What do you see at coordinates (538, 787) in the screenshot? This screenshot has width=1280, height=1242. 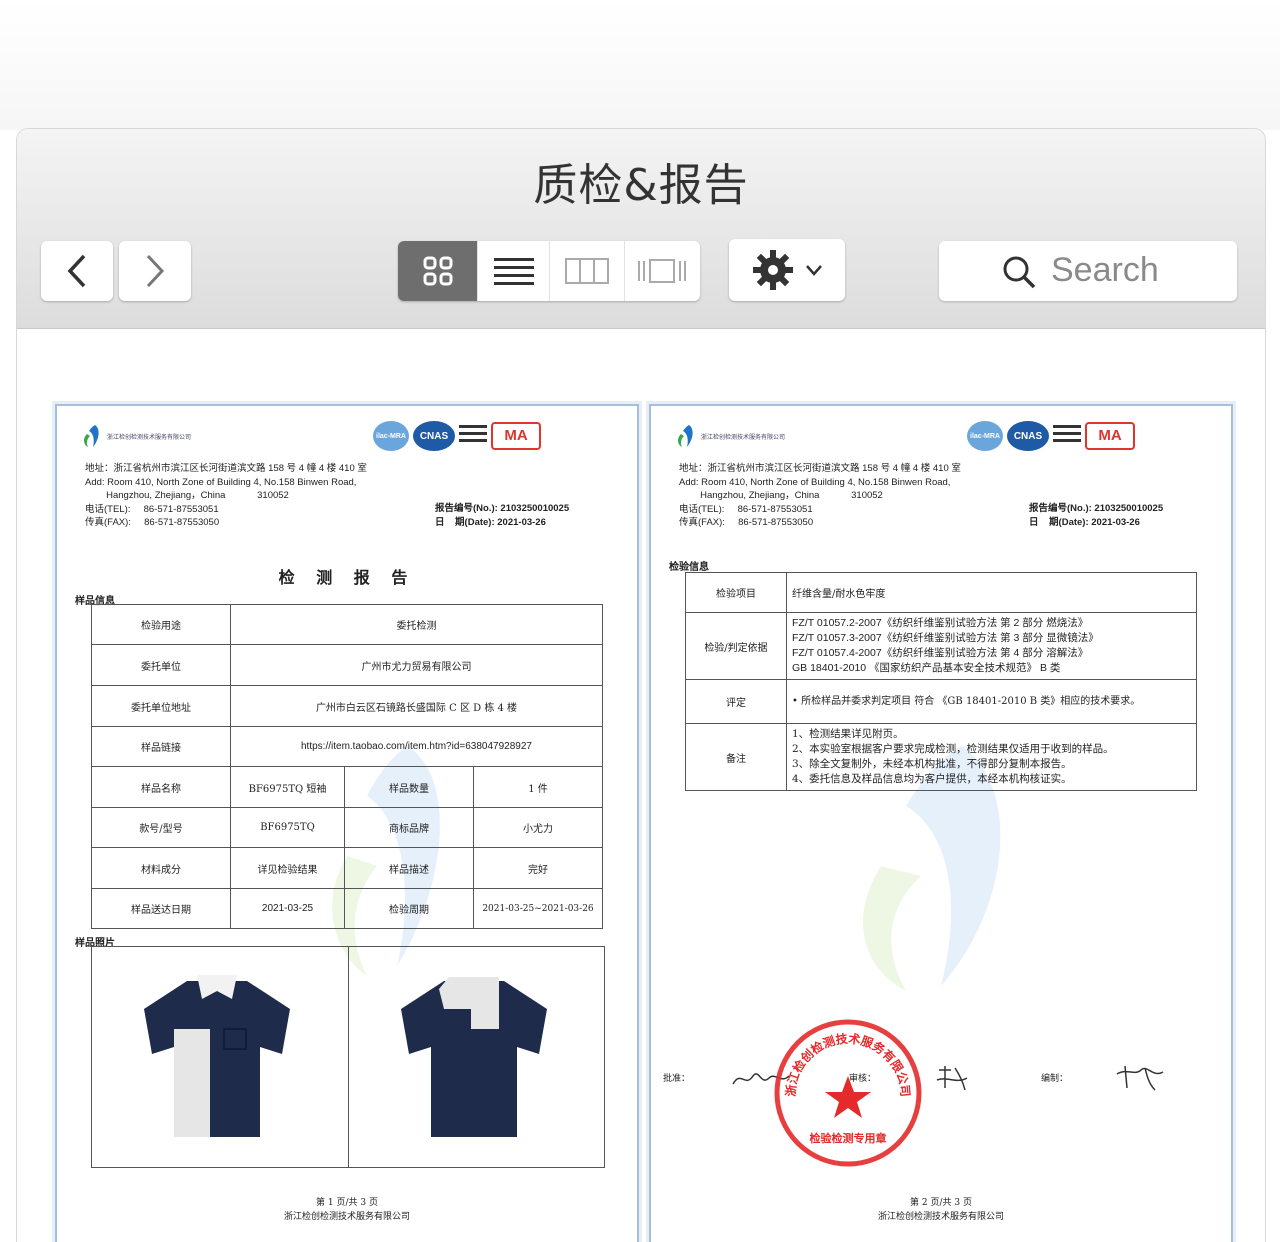 I see `sample-qty-value: 1 件` at bounding box center [538, 787].